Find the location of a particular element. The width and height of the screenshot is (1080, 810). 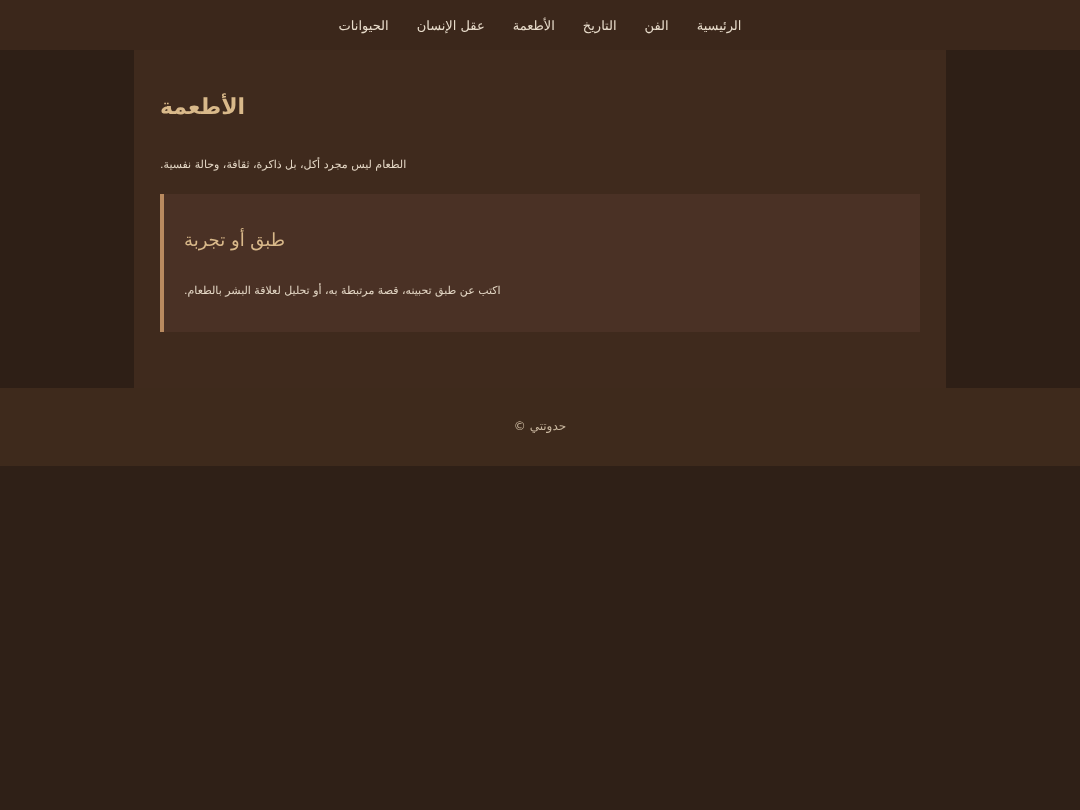

page-title: الأطعمة is located at coordinates (204, 107).